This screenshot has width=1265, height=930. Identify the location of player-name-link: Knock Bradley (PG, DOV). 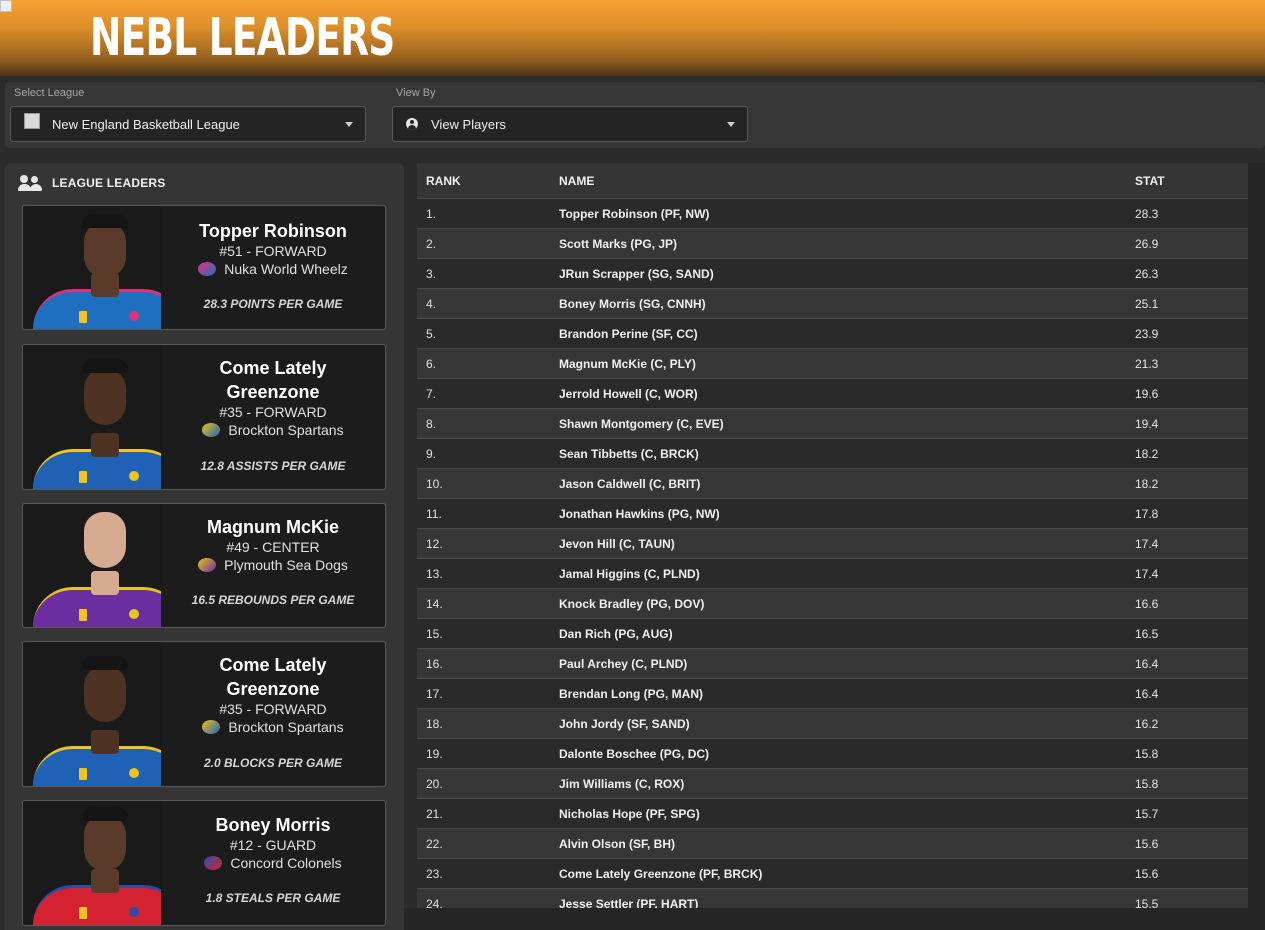
(847, 604).